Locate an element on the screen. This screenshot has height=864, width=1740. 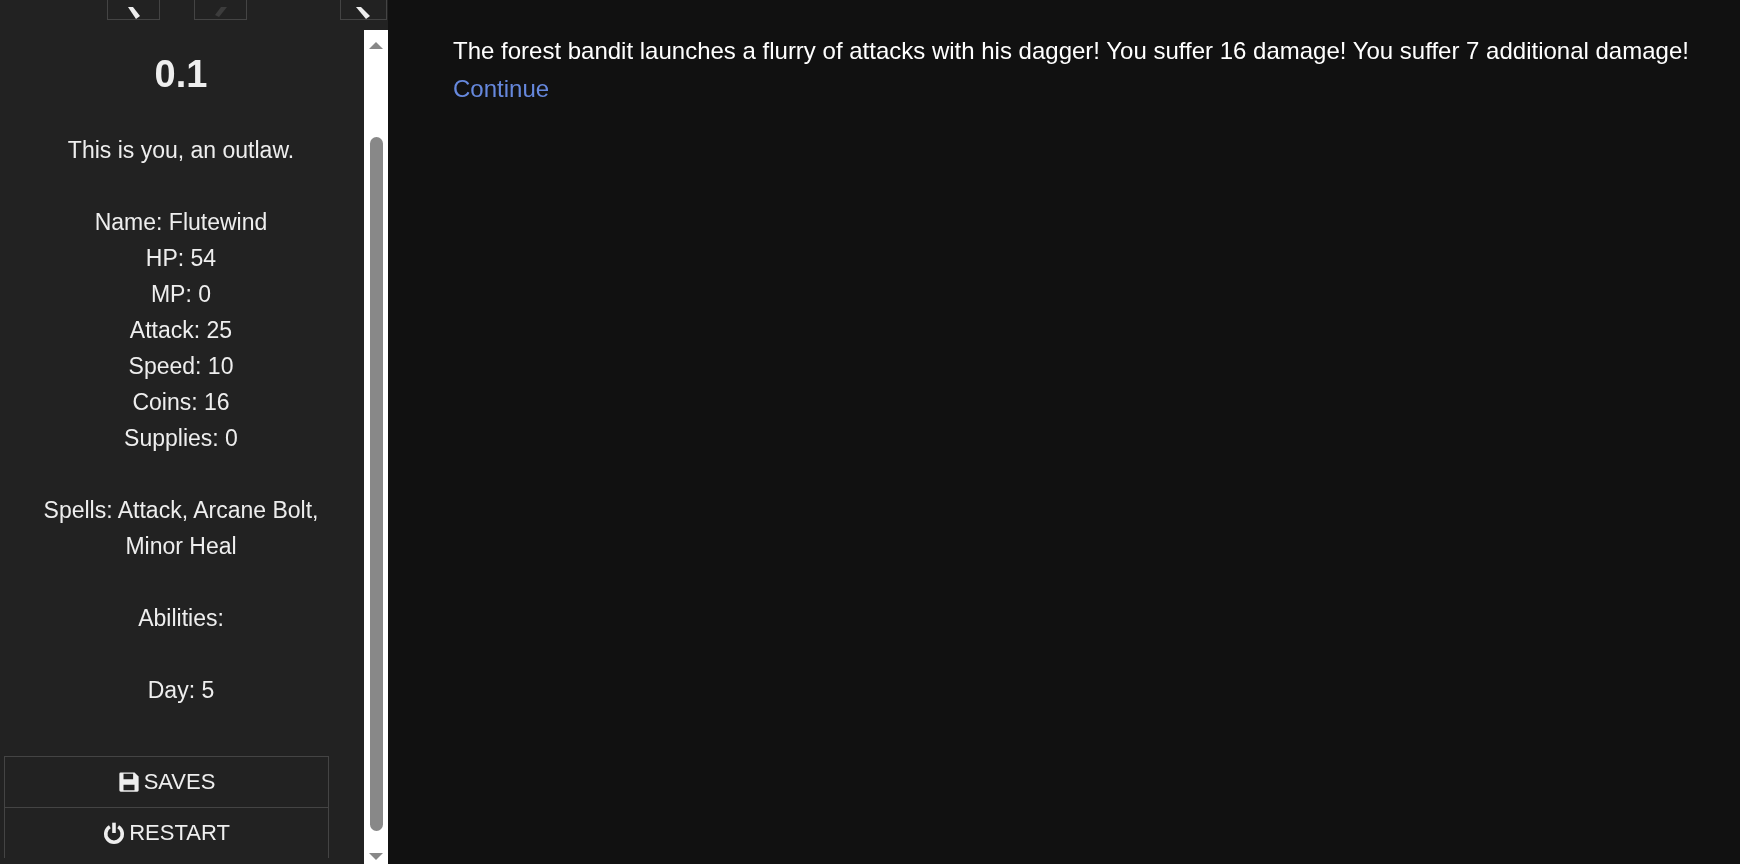
stat-text: Abilities: is located at coordinates (181, 618).